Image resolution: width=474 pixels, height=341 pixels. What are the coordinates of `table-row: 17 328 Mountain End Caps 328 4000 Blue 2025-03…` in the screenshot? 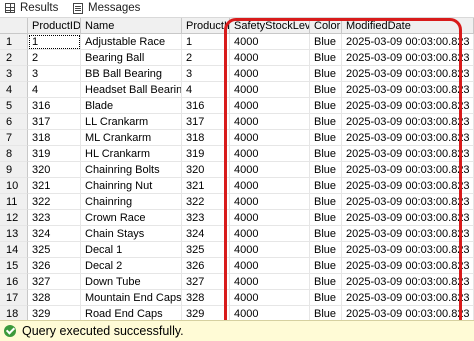 It's located at (237, 298).